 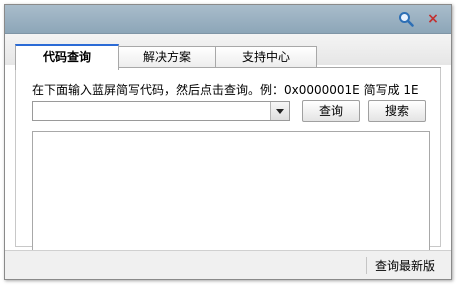 I want to click on chevron-down-icon, so click(x=279, y=111).